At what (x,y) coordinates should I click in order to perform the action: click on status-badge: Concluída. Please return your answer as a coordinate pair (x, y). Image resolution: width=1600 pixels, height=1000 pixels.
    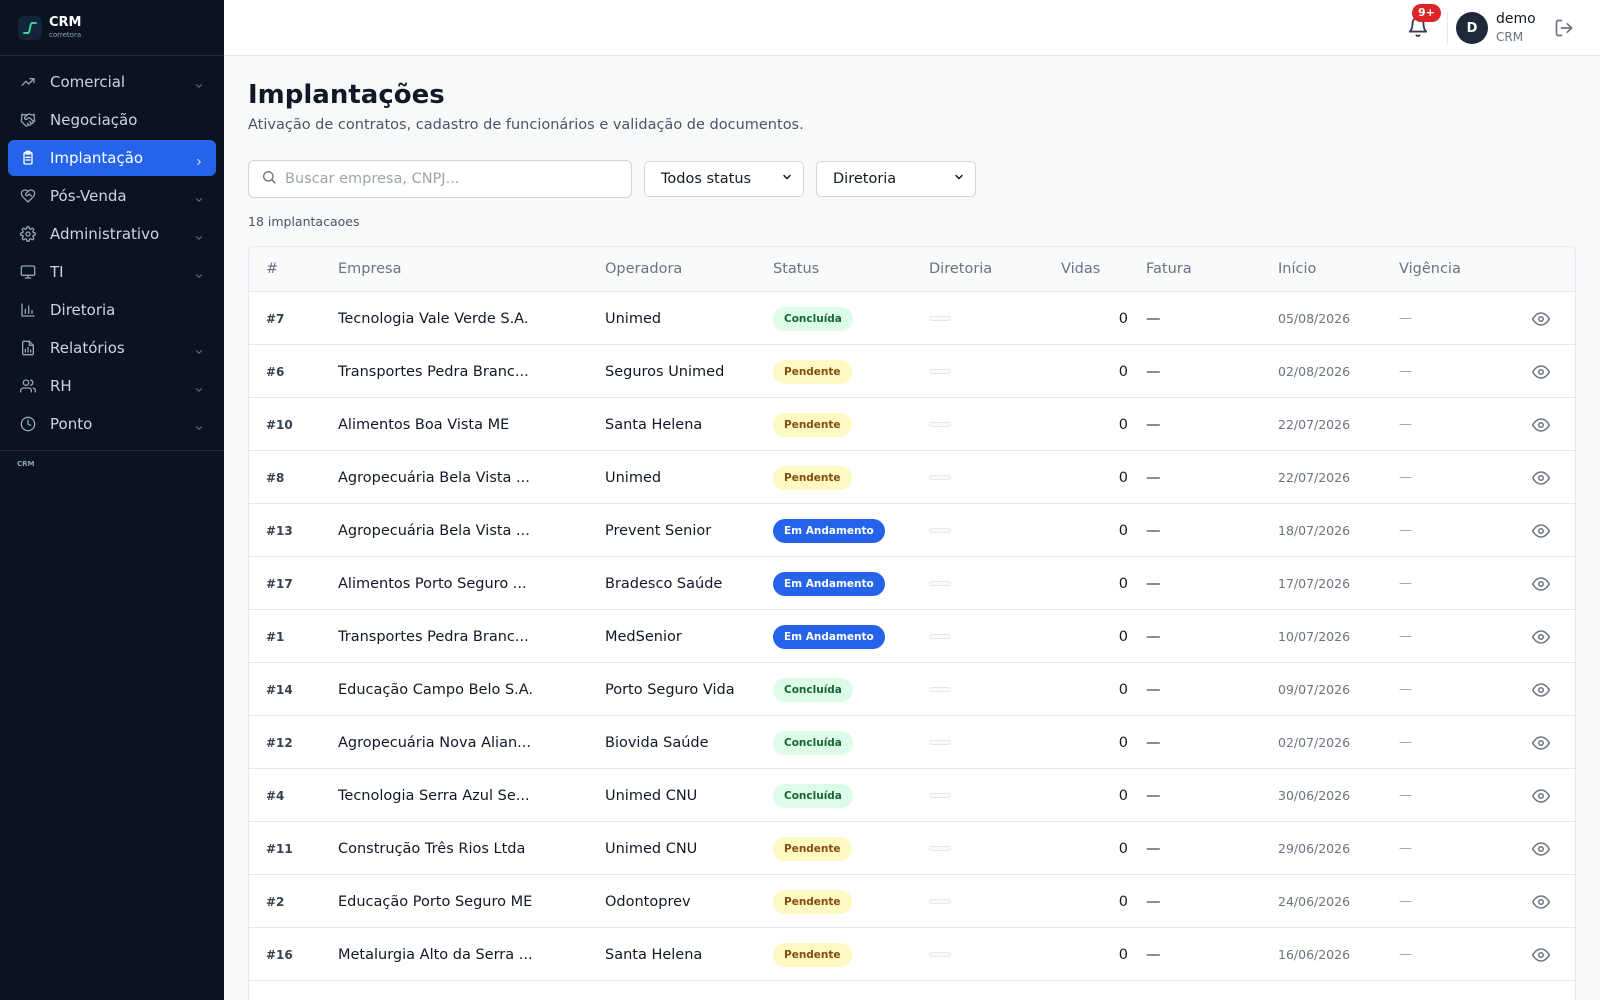
    Looking at the image, I should click on (813, 318).